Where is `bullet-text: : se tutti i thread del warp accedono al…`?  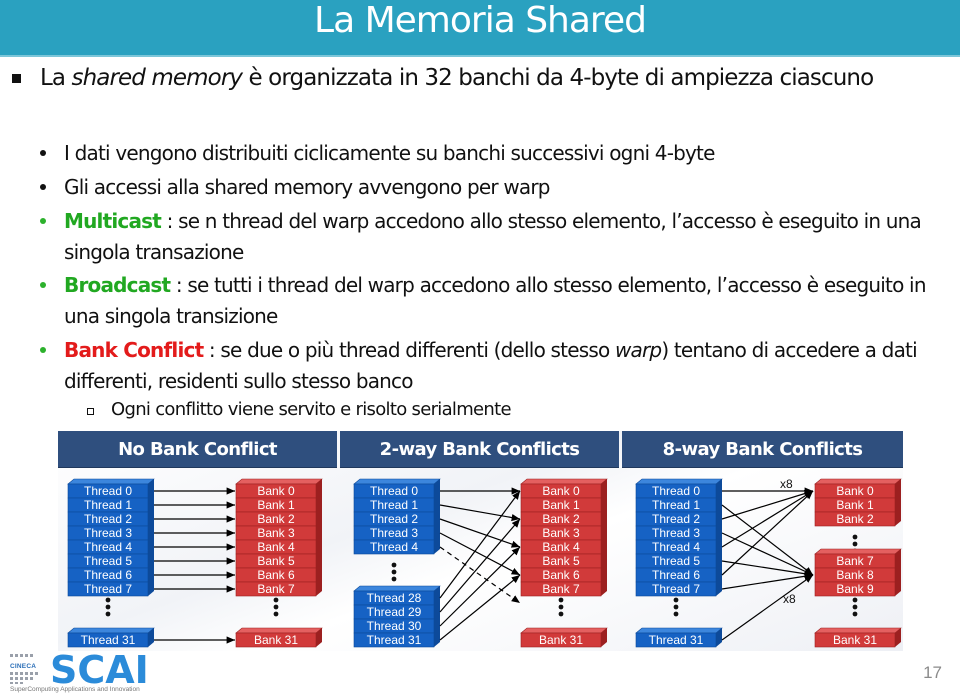
bullet-text: : se tutti i thread del warp accedono al… is located at coordinates (495, 300).